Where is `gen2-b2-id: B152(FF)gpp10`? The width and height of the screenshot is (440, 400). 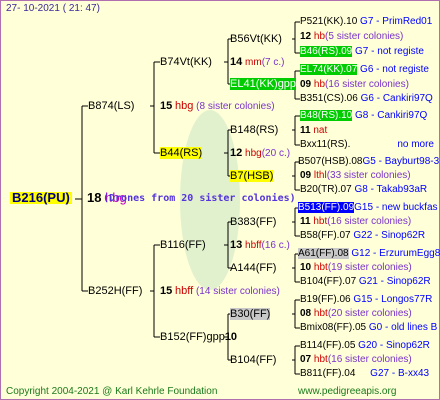
gen2-b2-id: B152(FF)gpp10 is located at coordinates (198, 337).